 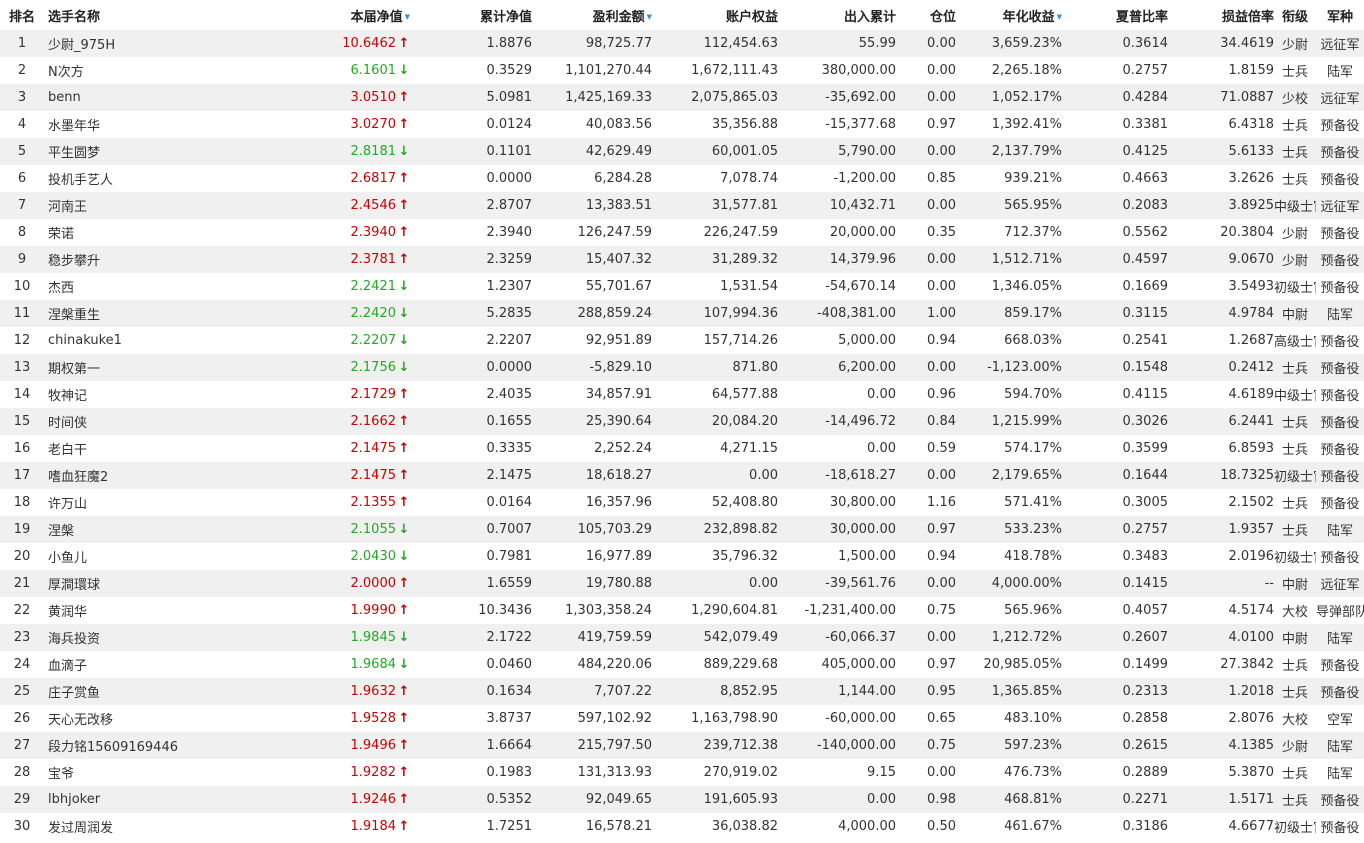 What do you see at coordinates (78, 477) in the screenshot?
I see `player-name-link-text: 嗜血狂魔2` at bounding box center [78, 477].